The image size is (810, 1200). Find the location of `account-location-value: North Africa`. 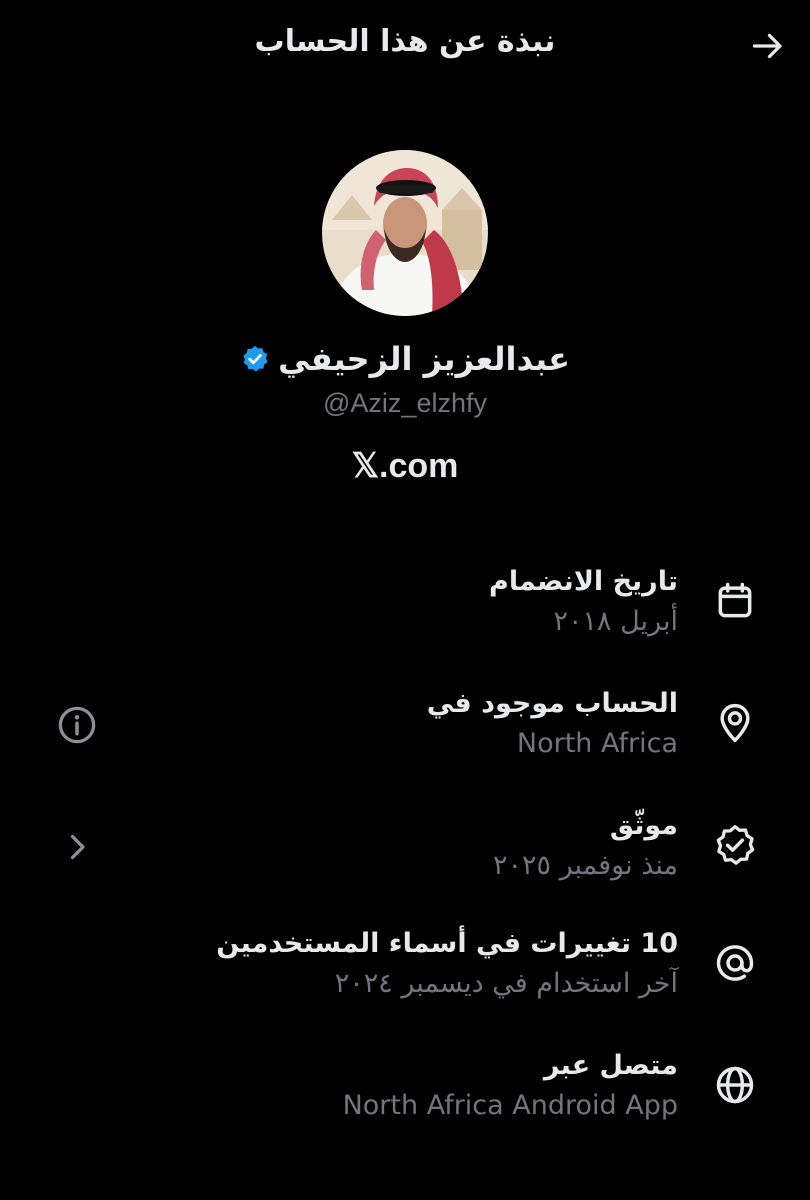

account-location-value: North Africa is located at coordinates (597, 743).